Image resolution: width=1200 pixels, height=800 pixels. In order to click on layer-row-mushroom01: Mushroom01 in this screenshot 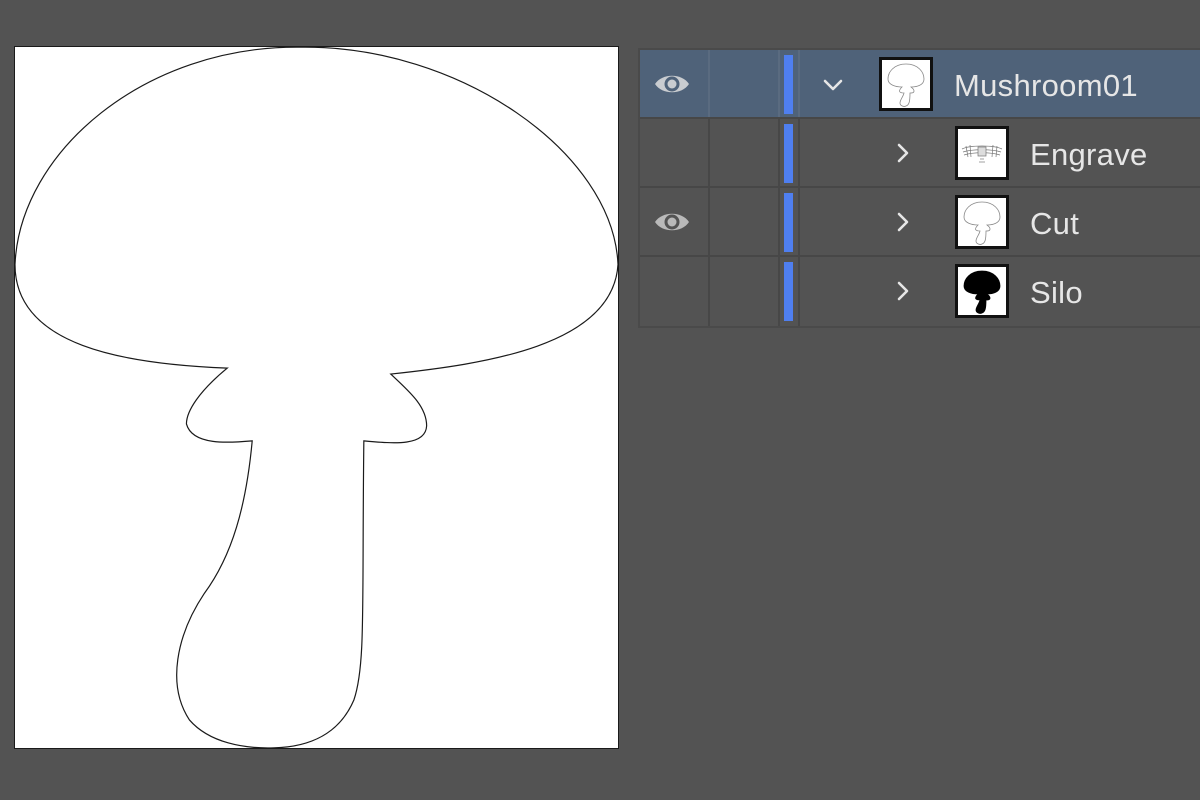, I will do `click(920, 84)`.